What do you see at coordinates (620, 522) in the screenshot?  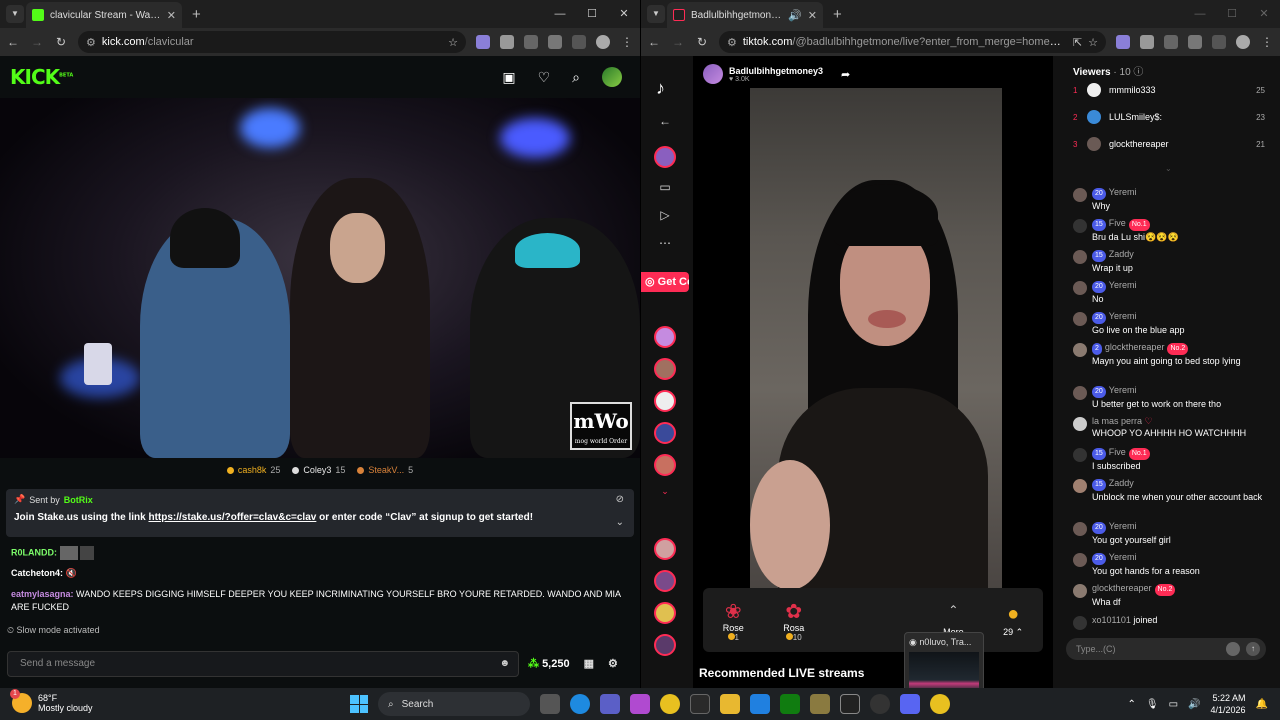 I see `expand-chevron-icon: ⌄` at bounding box center [620, 522].